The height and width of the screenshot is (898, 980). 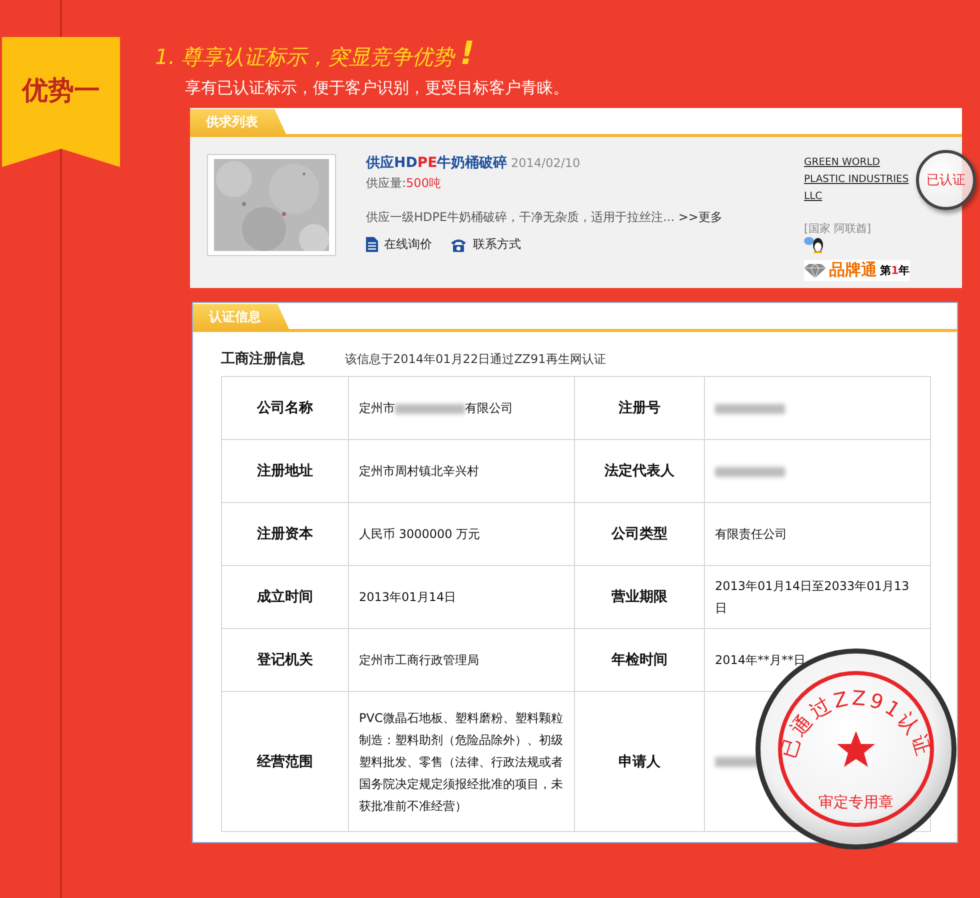 What do you see at coordinates (285, 408) in the screenshot?
I see `field-label: 公司名称` at bounding box center [285, 408].